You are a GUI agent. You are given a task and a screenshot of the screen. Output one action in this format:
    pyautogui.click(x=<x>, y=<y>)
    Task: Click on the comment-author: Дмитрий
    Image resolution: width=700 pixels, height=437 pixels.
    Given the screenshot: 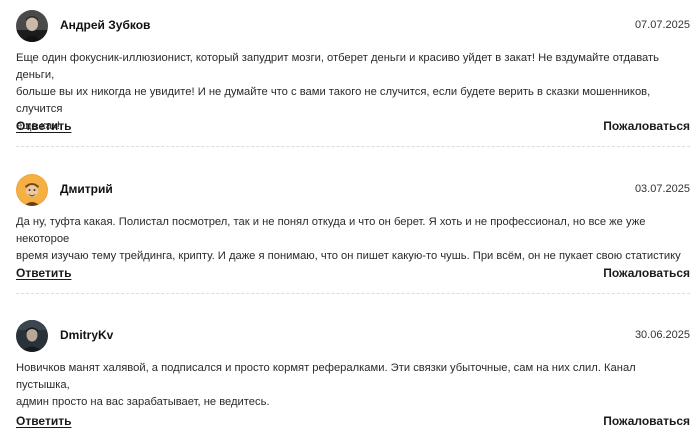 What is the action you would take?
    pyautogui.click(x=86, y=189)
    